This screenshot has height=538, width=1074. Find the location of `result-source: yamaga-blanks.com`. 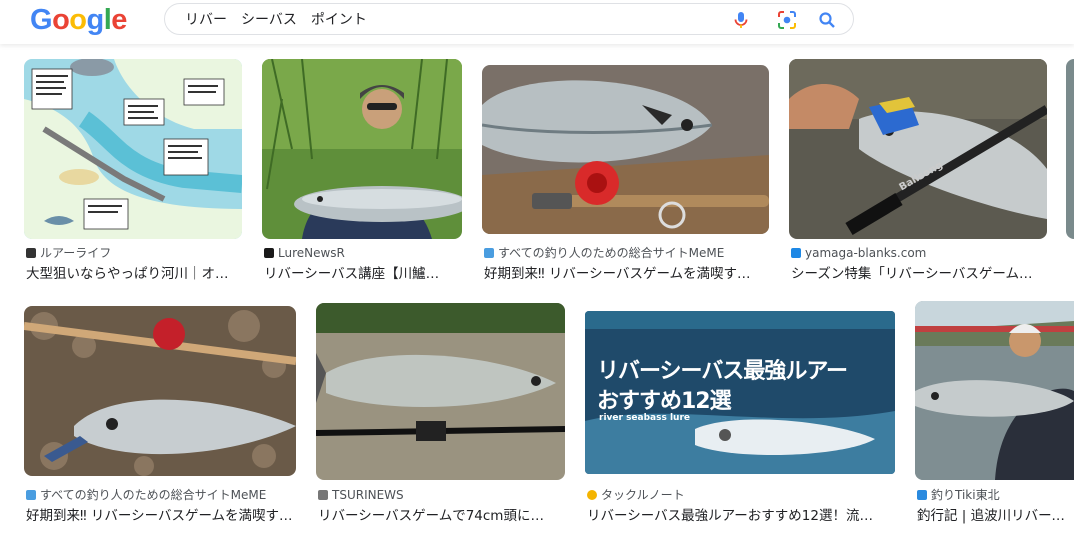

result-source: yamaga-blanks.com is located at coordinates (919, 253).